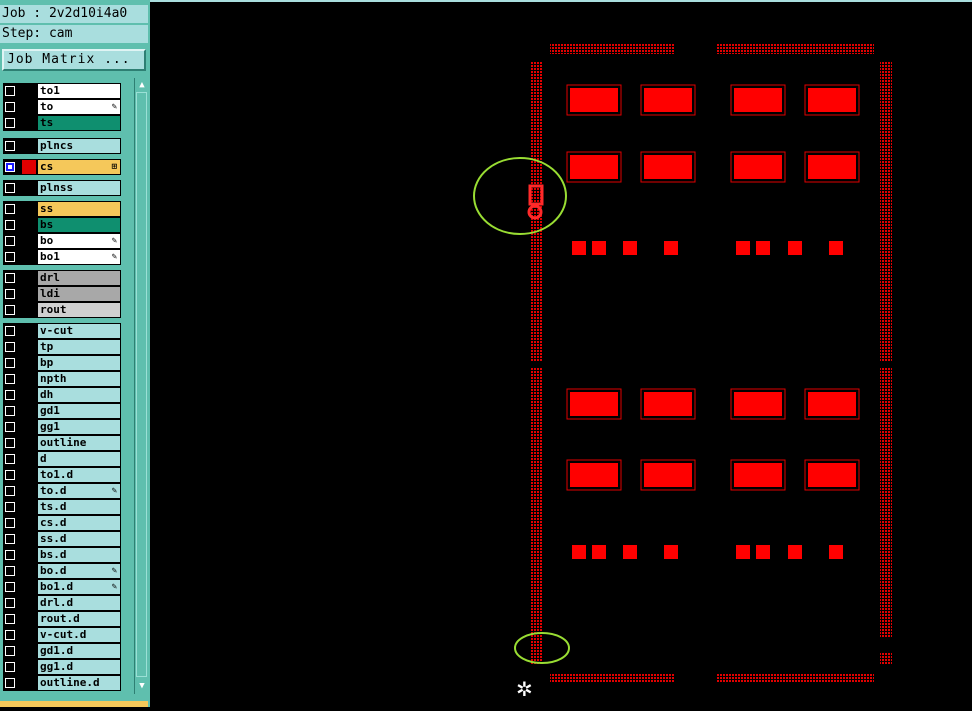 The width and height of the screenshot is (972, 711). What do you see at coordinates (79, 188) in the screenshot?
I see `layer-name-label: plnss` at bounding box center [79, 188].